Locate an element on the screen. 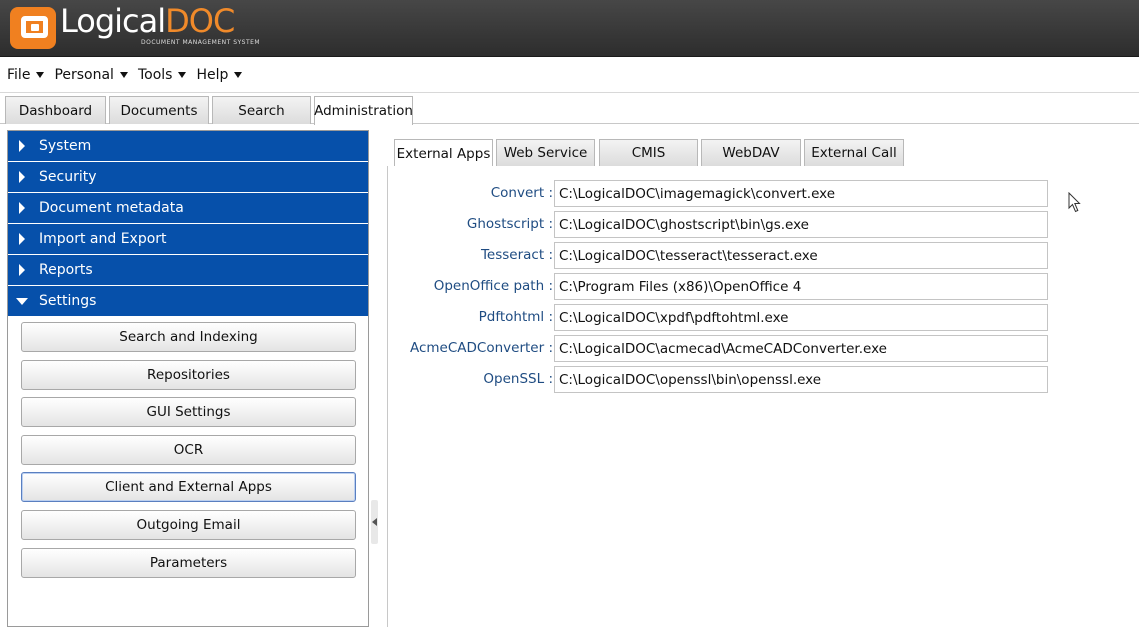  form-row-tesseract: Tesseract : is located at coordinates (763, 255).